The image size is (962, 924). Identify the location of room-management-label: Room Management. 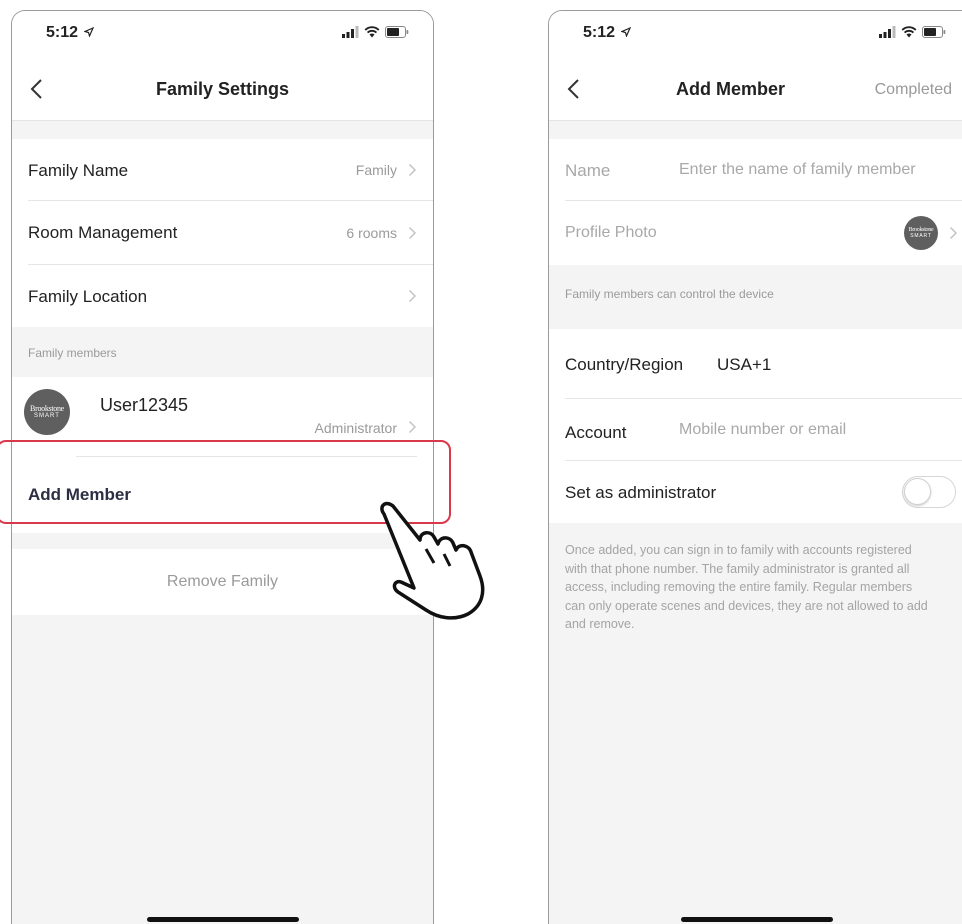
(103, 232).